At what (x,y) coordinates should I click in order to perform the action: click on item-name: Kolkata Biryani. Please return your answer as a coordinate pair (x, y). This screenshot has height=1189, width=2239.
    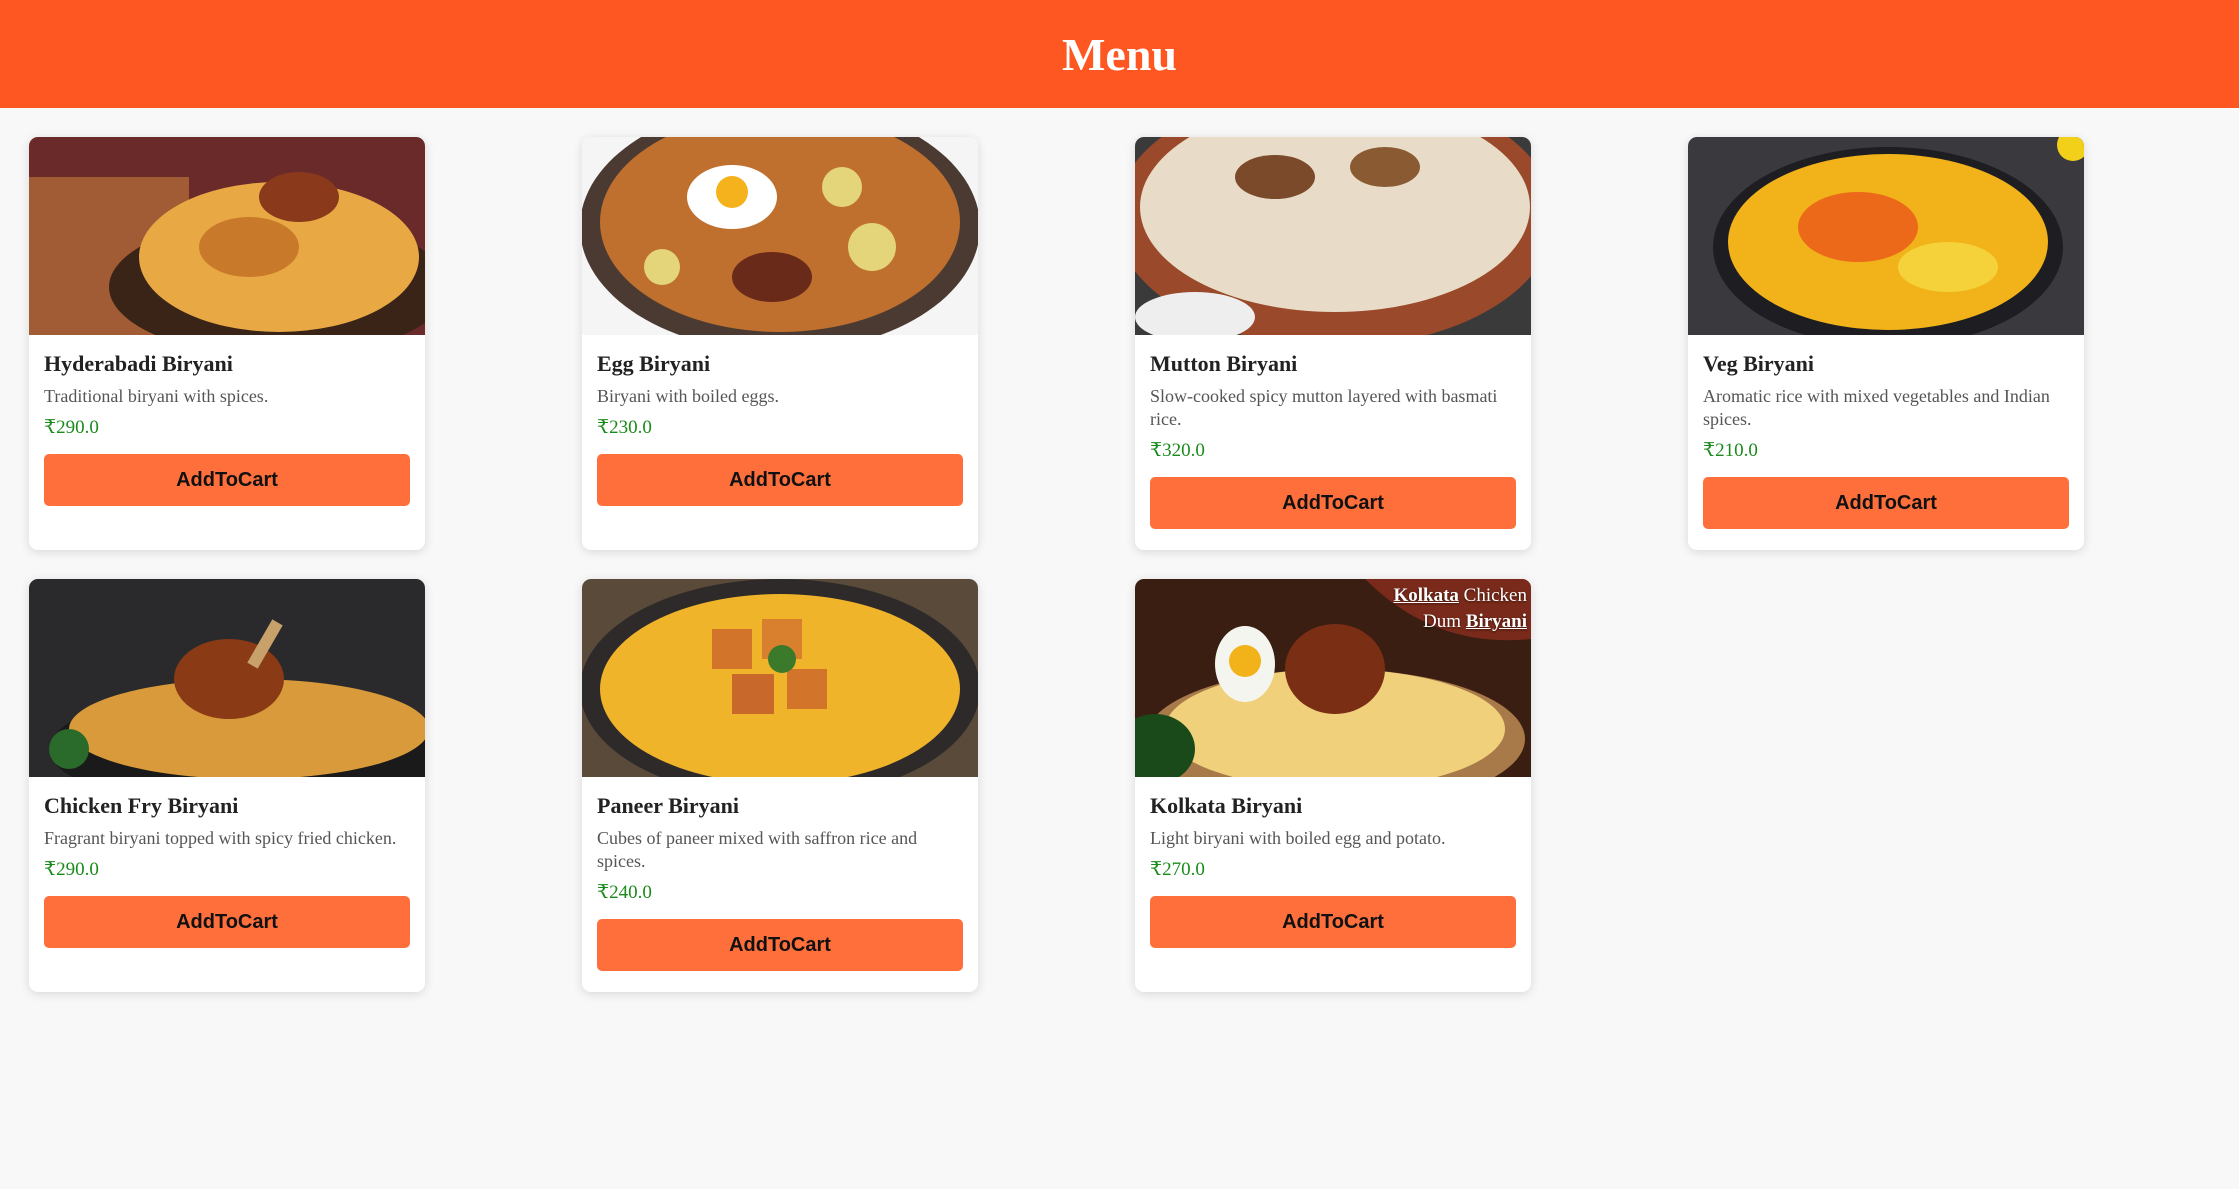
    Looking at the image, I should click on (1226, 805).